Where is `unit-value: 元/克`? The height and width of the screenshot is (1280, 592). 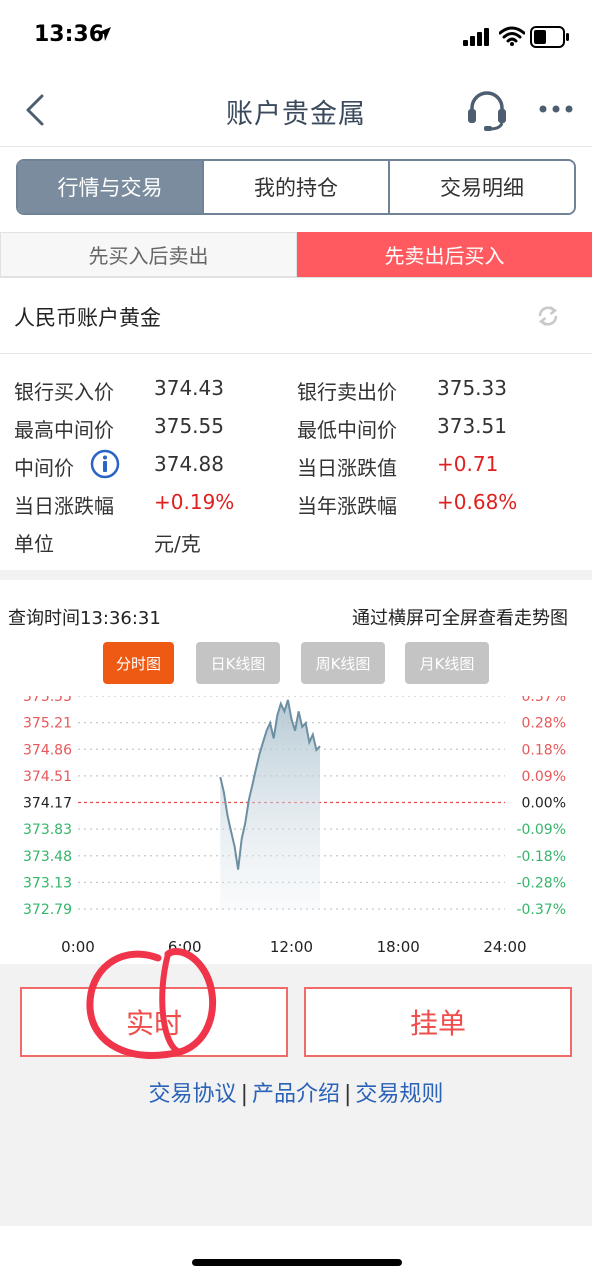 unit-value: 元/克 is located at coordinates (177, 544).